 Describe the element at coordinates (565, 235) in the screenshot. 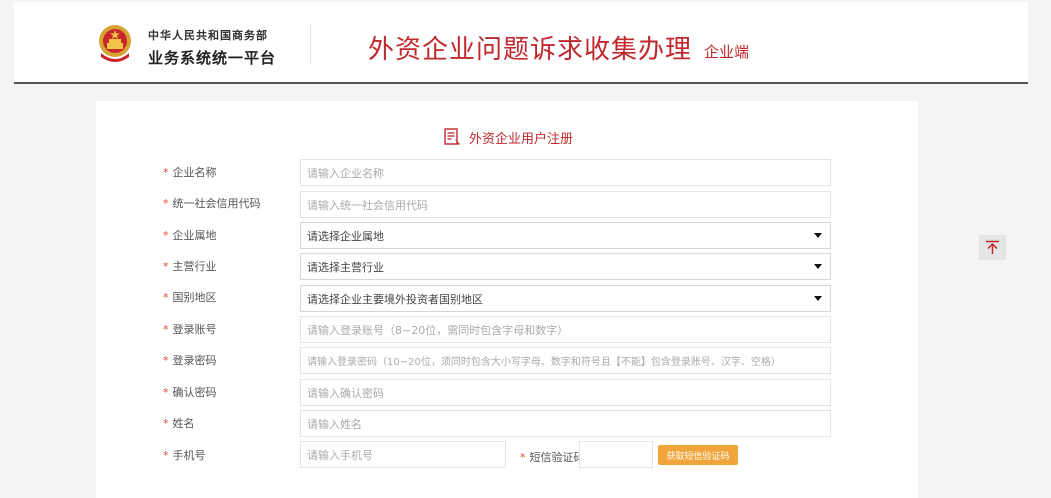

I see `company-location-select: 请选择企业属地` at that location.